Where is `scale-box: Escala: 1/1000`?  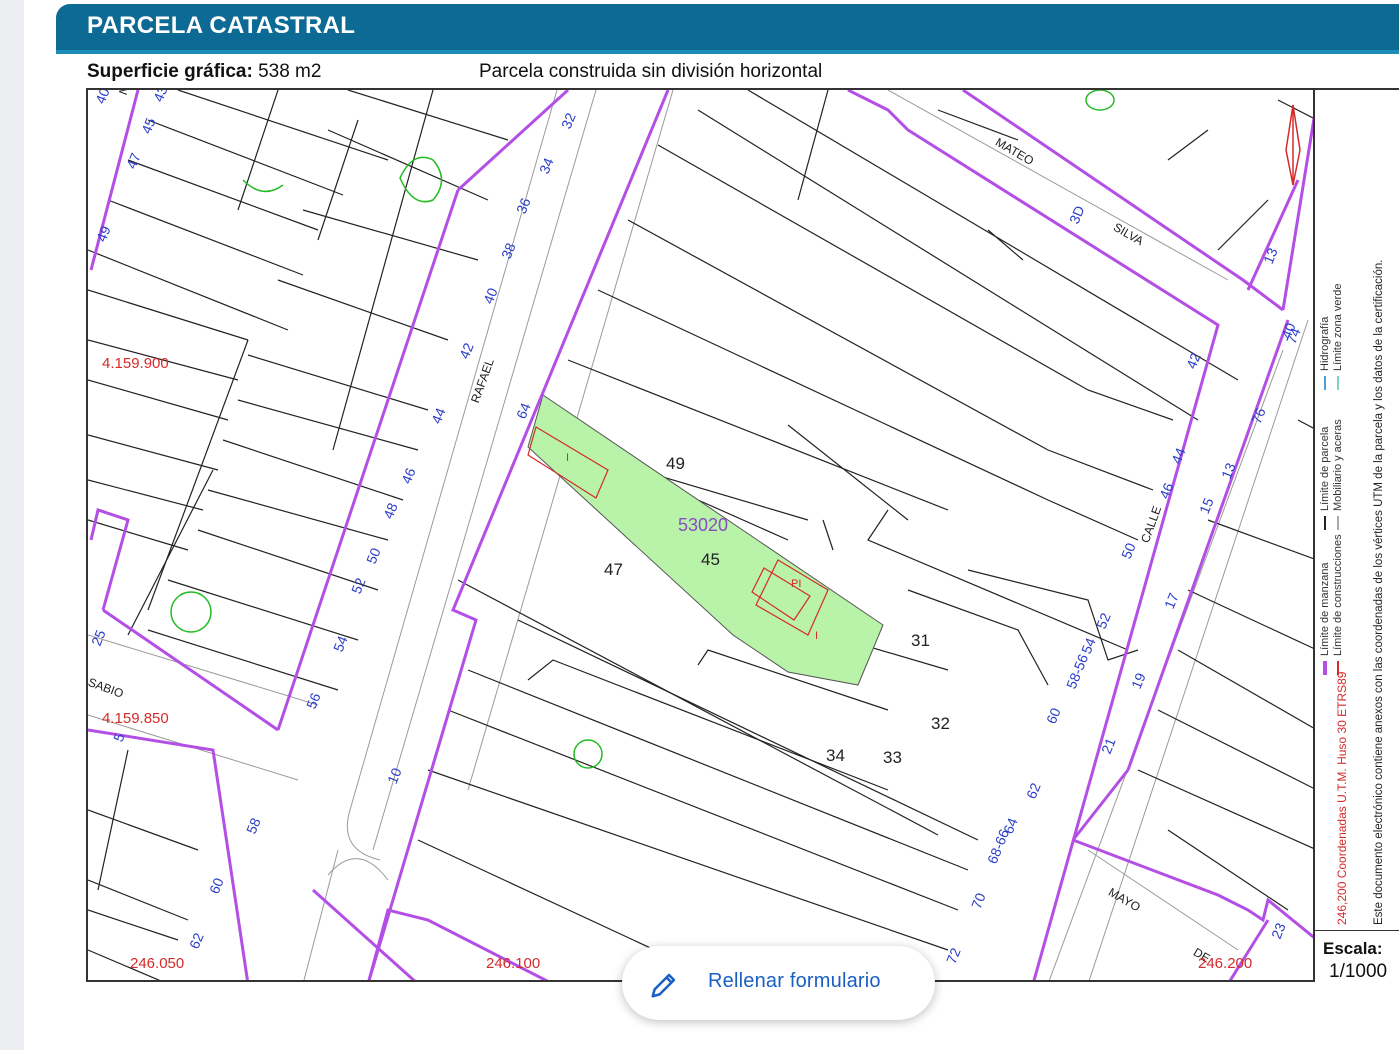
scale-box: Escala: 1/1000 is located at coordinates (1357, 956).